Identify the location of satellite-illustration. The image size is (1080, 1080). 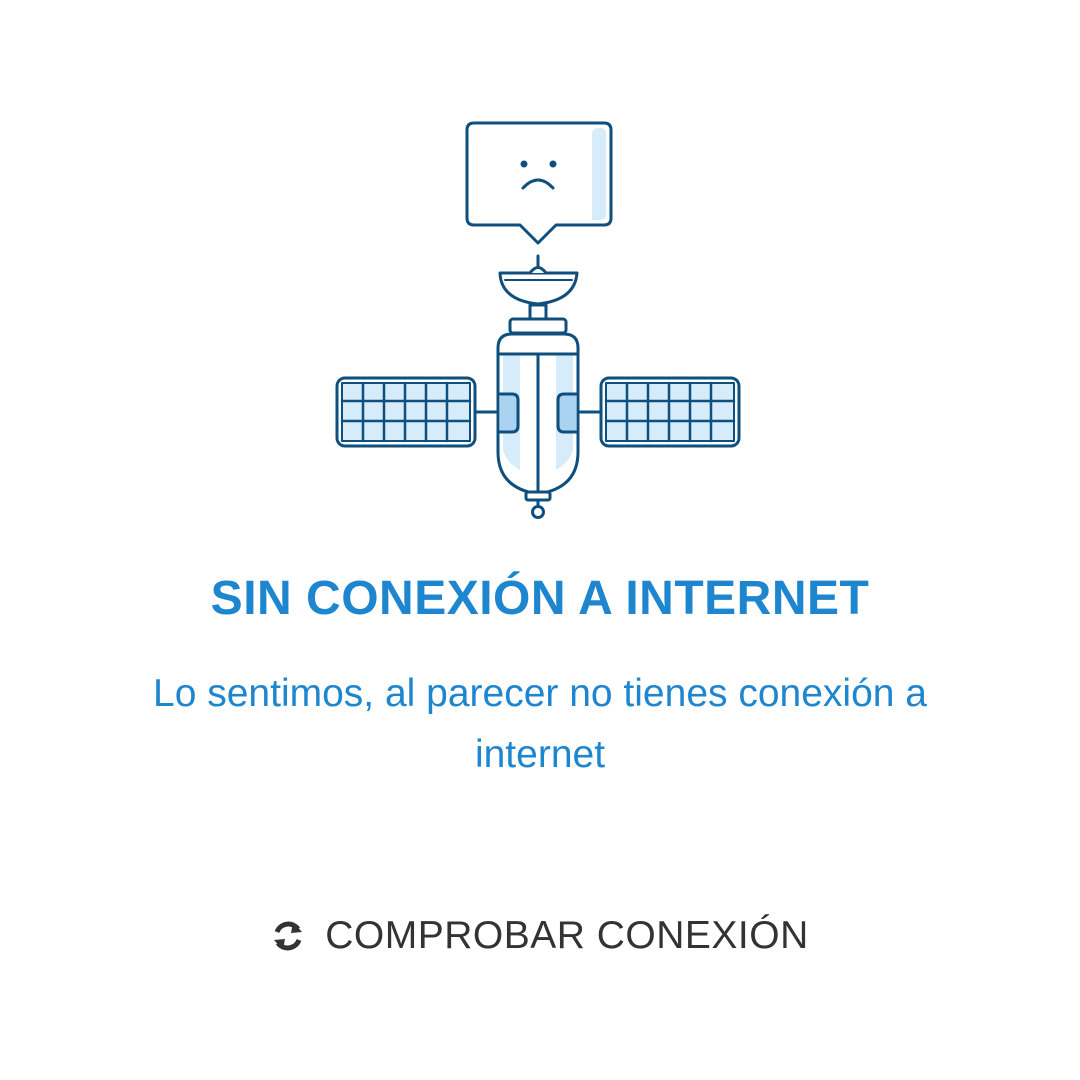
(538, 320).